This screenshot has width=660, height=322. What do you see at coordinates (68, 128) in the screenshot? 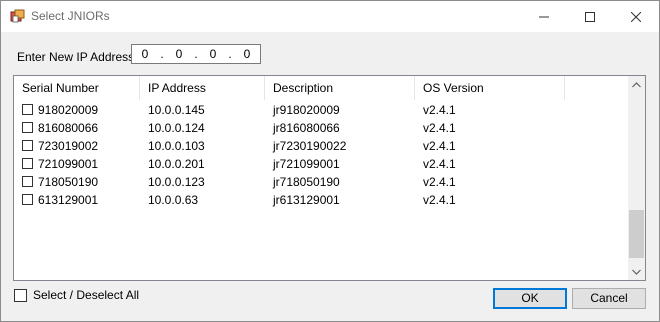
I see `serial-cell: 816080066` at bounding box center [68, 128].